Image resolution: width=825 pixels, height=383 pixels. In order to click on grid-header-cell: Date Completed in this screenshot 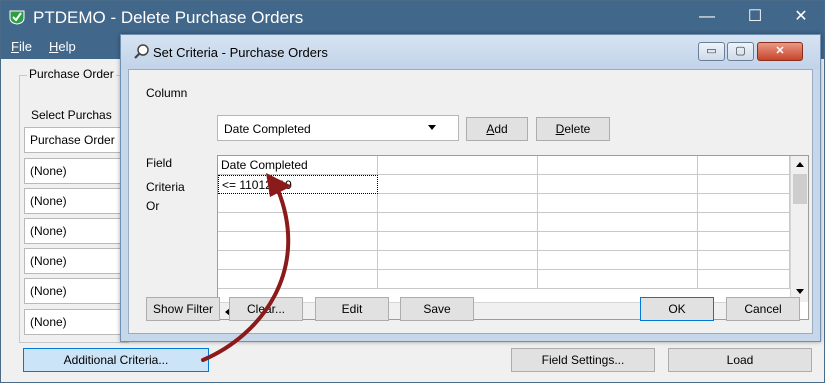, I will do `click(298, 165)`.